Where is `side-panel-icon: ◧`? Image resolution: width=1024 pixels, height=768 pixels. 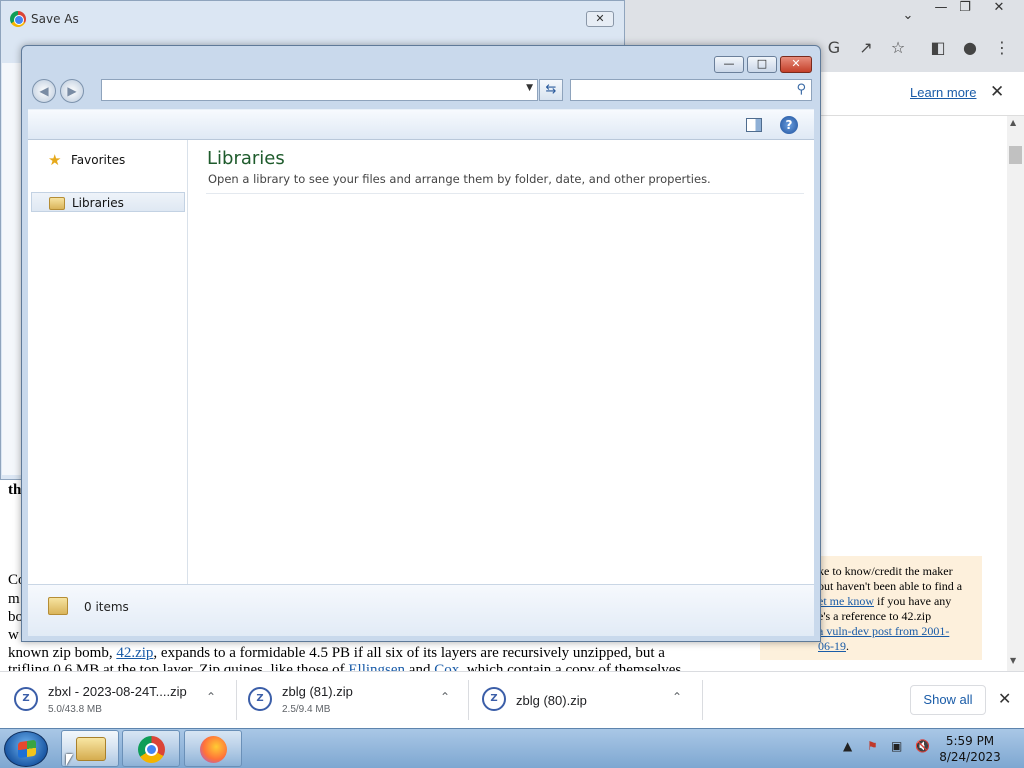 side-panel-icon: ◧ is located at coordinates (938, 47).